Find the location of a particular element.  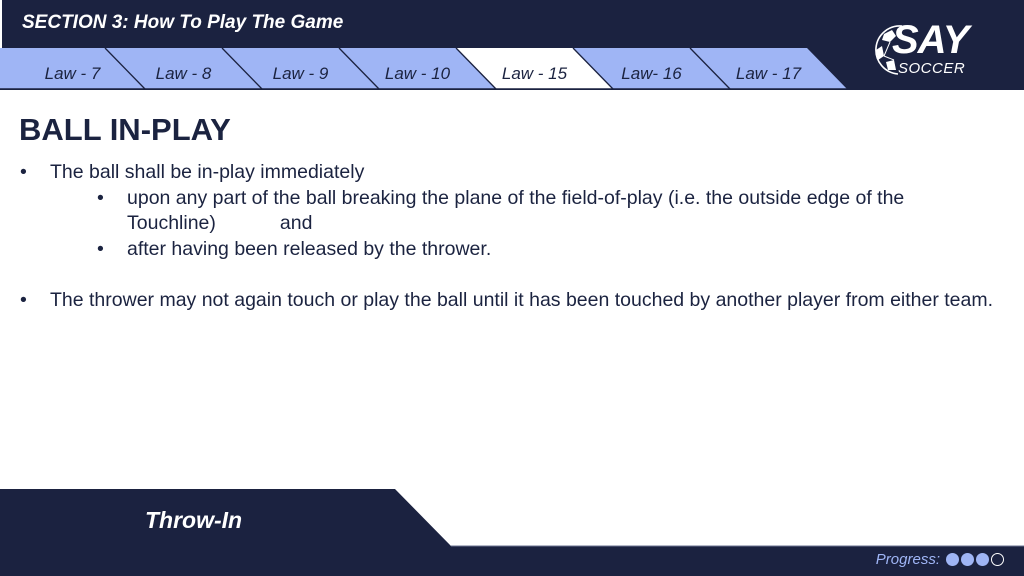

progress-dots is located at coordinates (975, 559).